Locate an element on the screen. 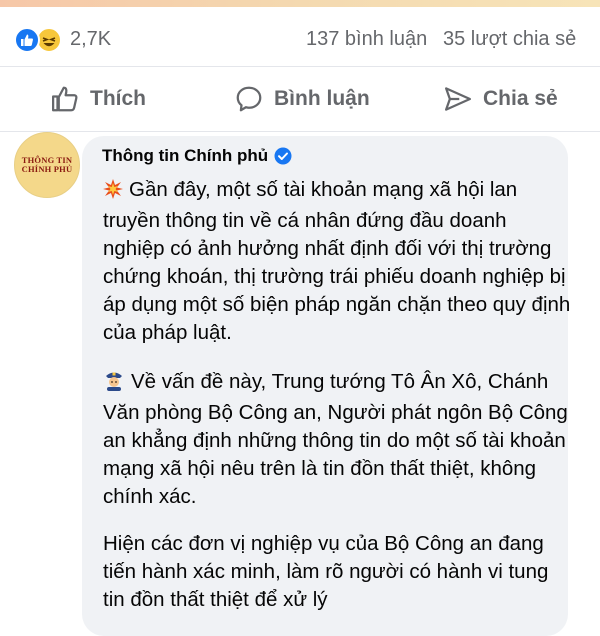 Image resolution: width=600 pixels, height=636 pixels. share-label: Chia sẻ is located at coordinates (520, 98).